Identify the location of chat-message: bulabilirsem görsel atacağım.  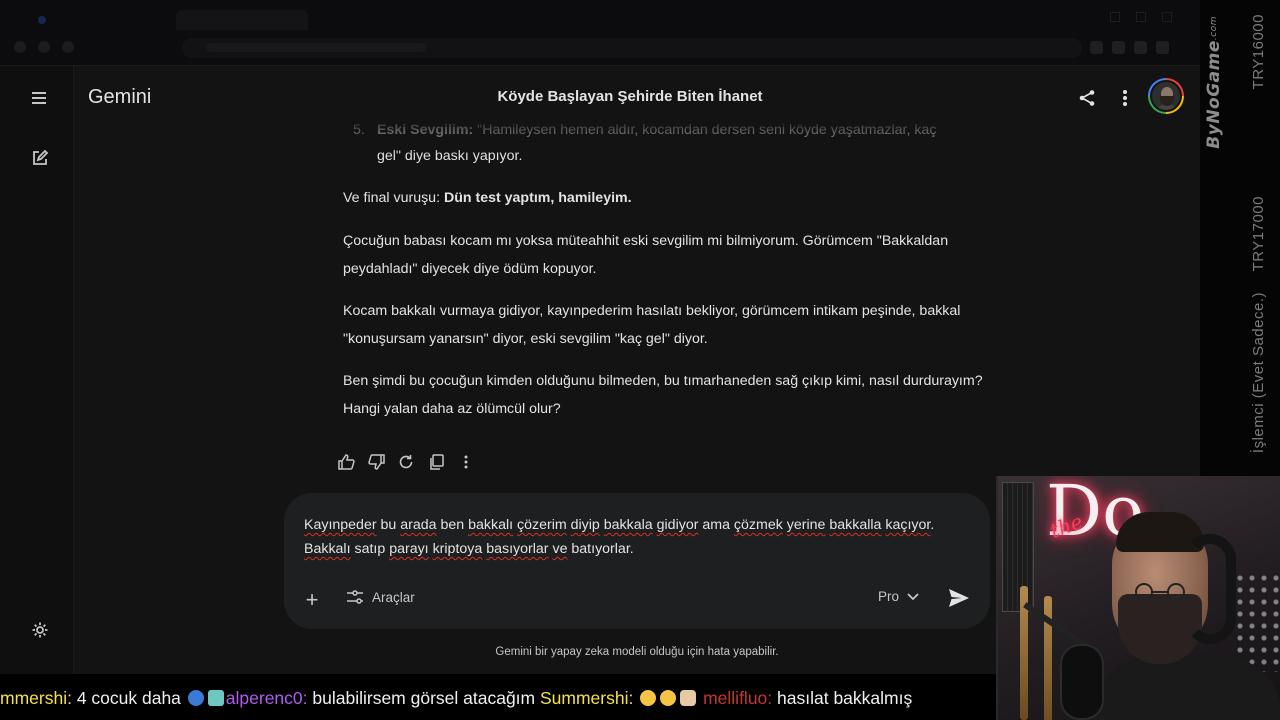
(423, 698).